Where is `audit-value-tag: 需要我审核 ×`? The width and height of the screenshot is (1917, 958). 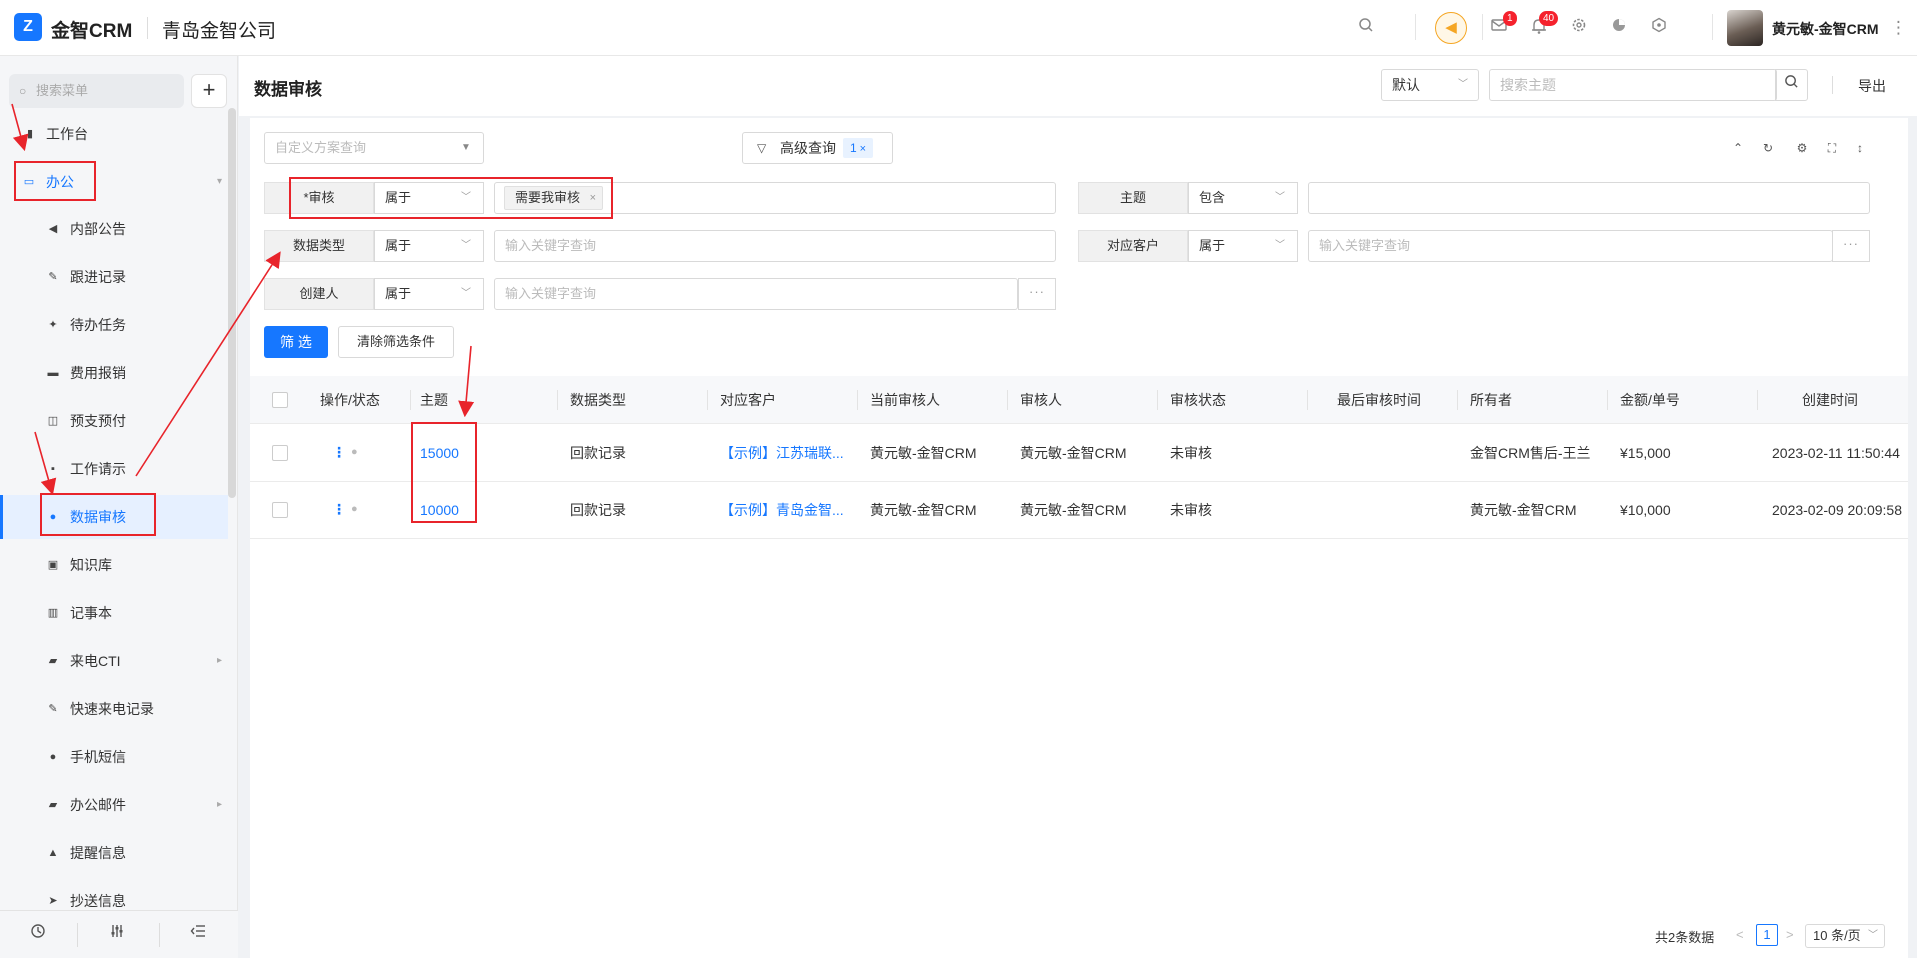
audit-value-tag: 需要我审核 × is located at coordinates (554, 198).